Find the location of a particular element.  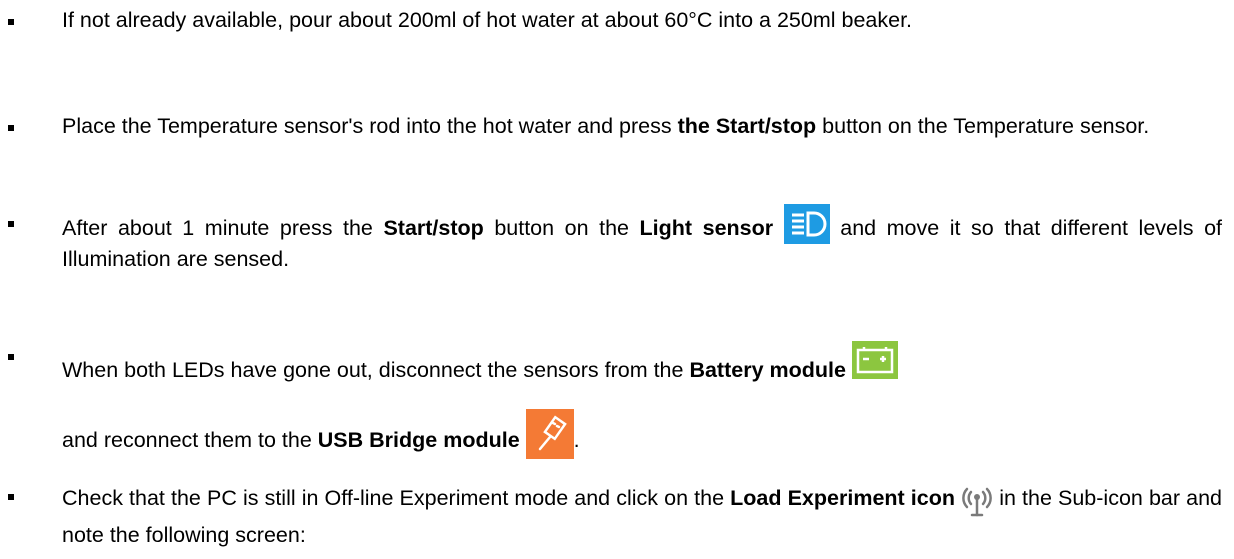

instruction-3-text: After about 1 minute press the is located at coordinates (223, 228).